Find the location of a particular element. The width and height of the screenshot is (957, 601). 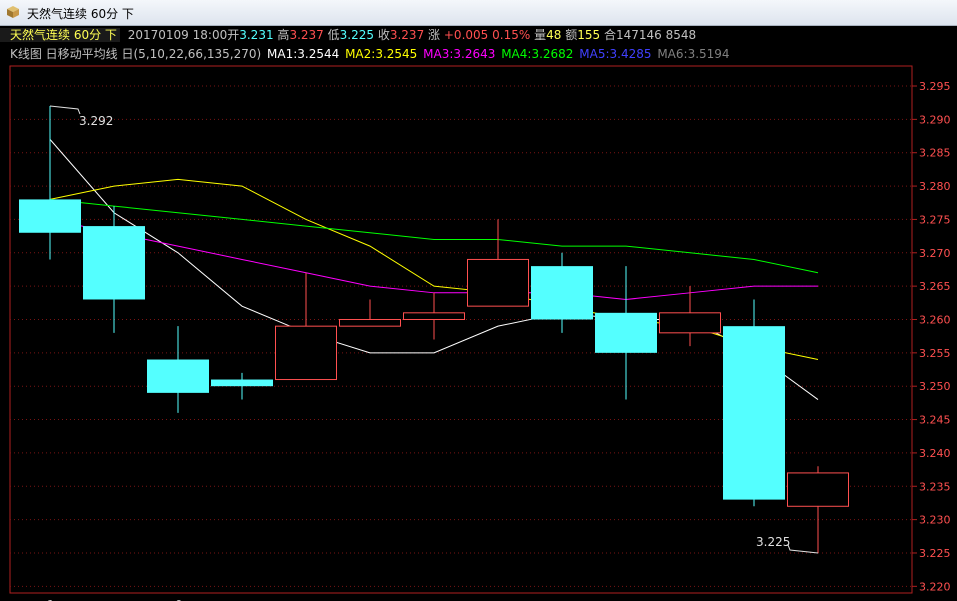

open-label: 开 is located at coordinates (233, 35).